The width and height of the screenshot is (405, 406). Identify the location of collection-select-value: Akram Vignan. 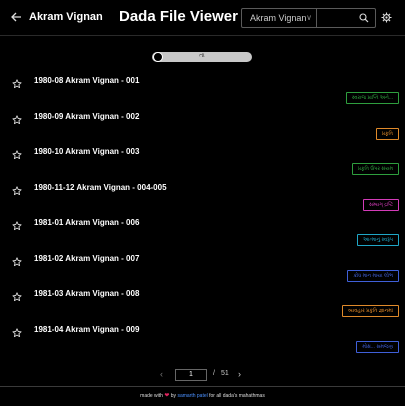
(278, 18).